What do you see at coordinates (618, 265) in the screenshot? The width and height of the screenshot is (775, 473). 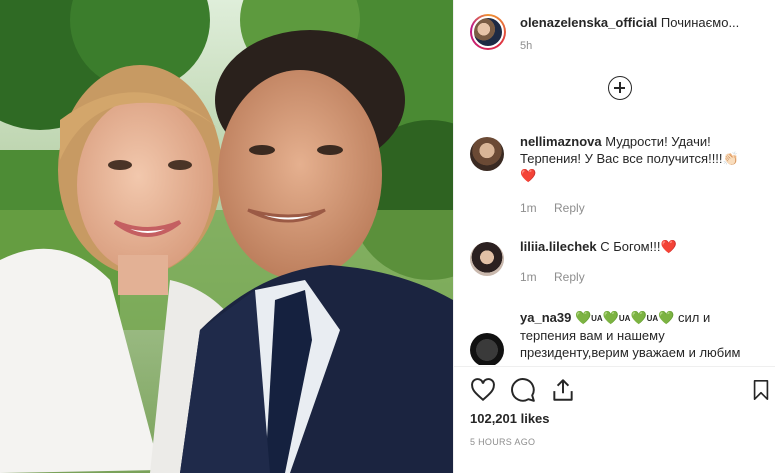 I see `comment-item: liliia.lilechek С Богом!!!❤️ 1m Reply` at bounding box center [618, 265].